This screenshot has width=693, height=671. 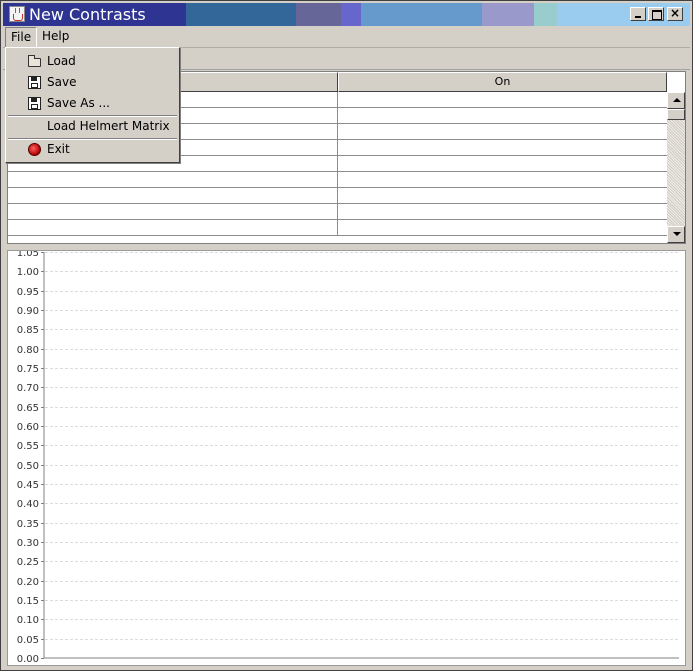 What do you see at coordinates (58, 149) in the screenshot?
I see `menu-item-label: Exit` at bounding box center [58, 149].